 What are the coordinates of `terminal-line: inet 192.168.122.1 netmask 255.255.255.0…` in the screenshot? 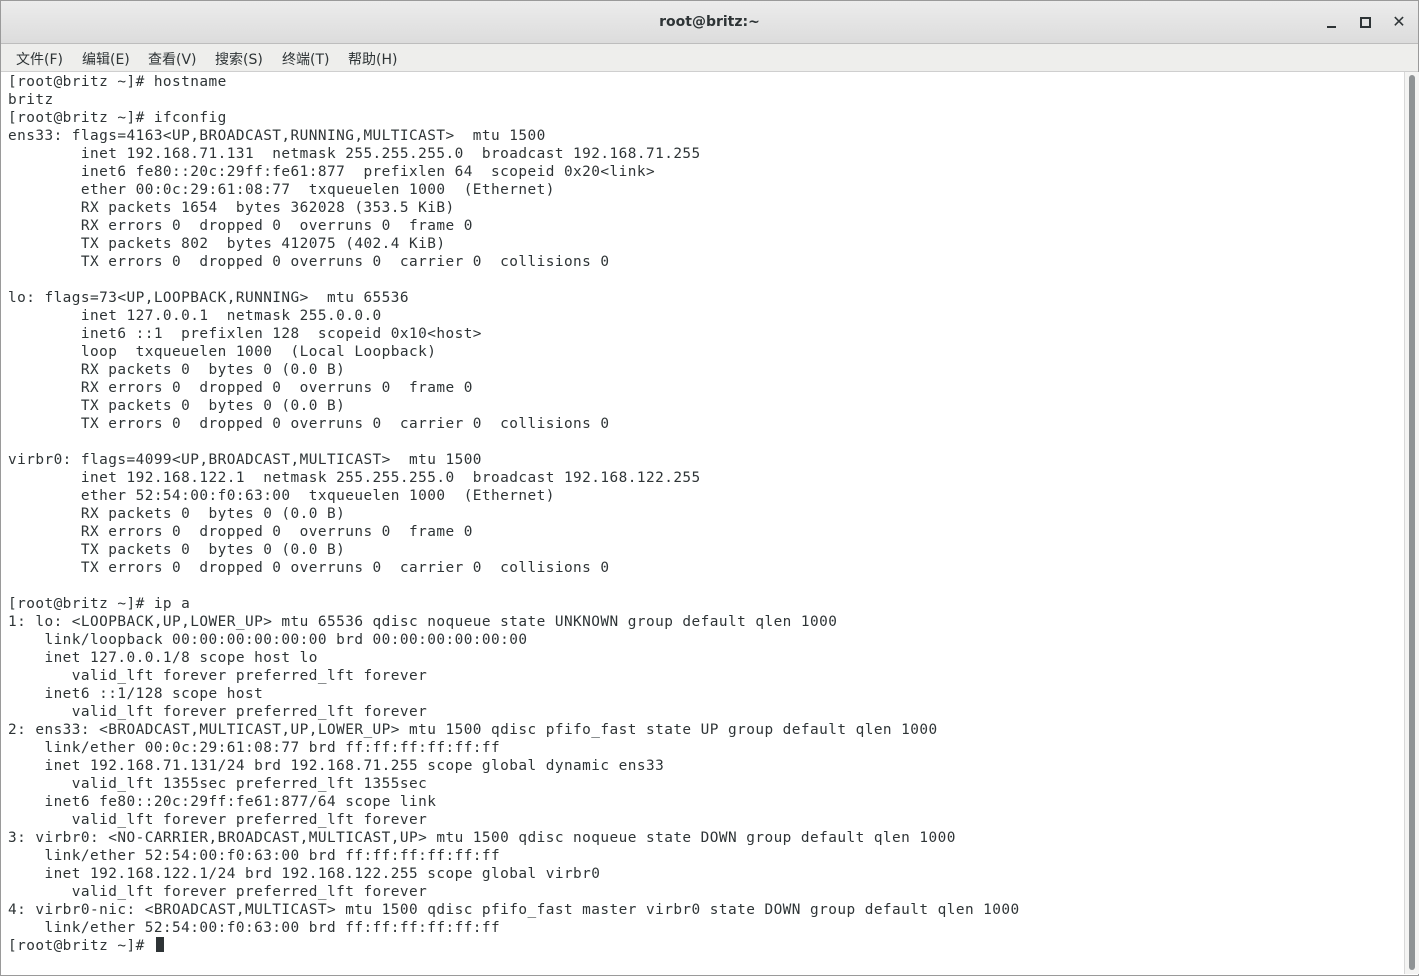 It's located at (354, 478).